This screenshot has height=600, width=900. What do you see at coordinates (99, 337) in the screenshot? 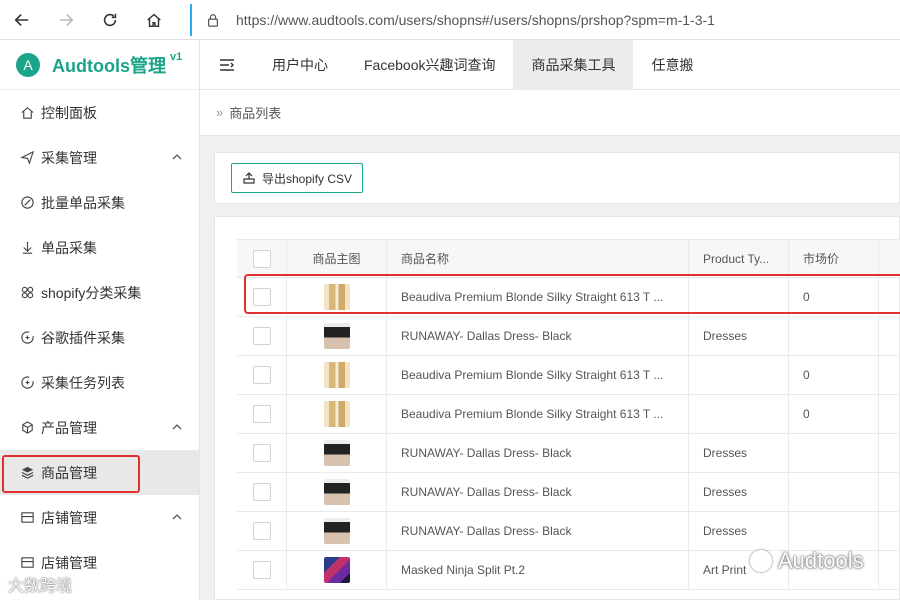
I see `sidebar-item-google-plugin: 谷歌插件采集` at bounding box center [99, 337].